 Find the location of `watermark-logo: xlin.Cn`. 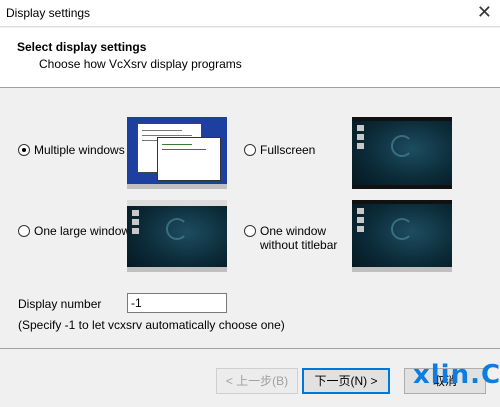

watermark-logo: xlin.Cn is located at coordinates (456, 375).